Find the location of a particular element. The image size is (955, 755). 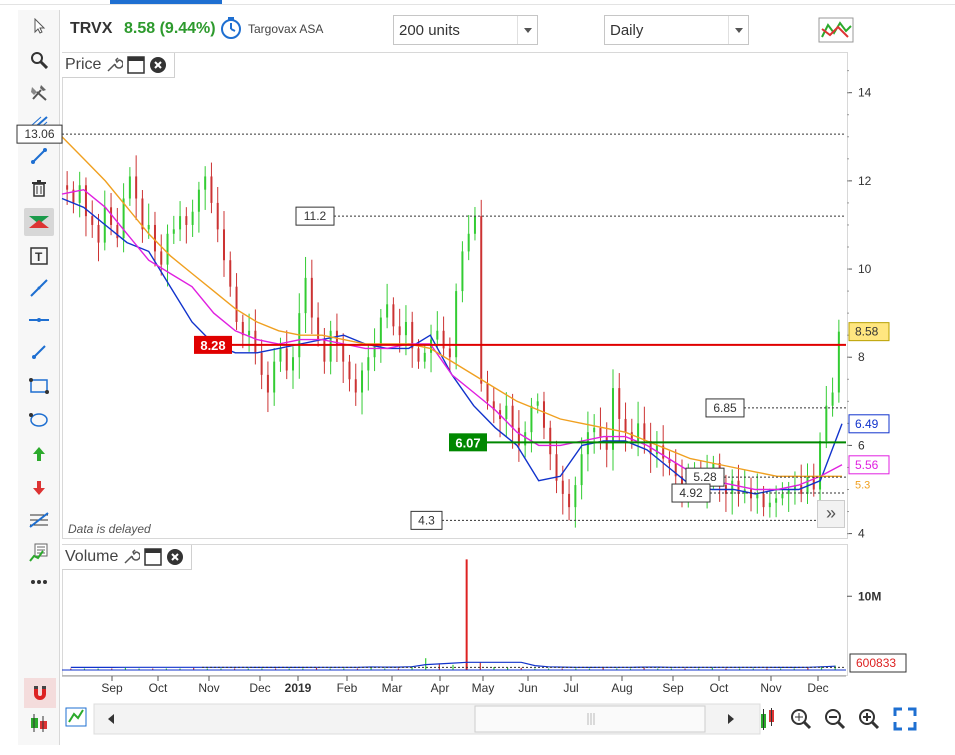

x-tick-label: Mar is located at coordinates (392, 688).